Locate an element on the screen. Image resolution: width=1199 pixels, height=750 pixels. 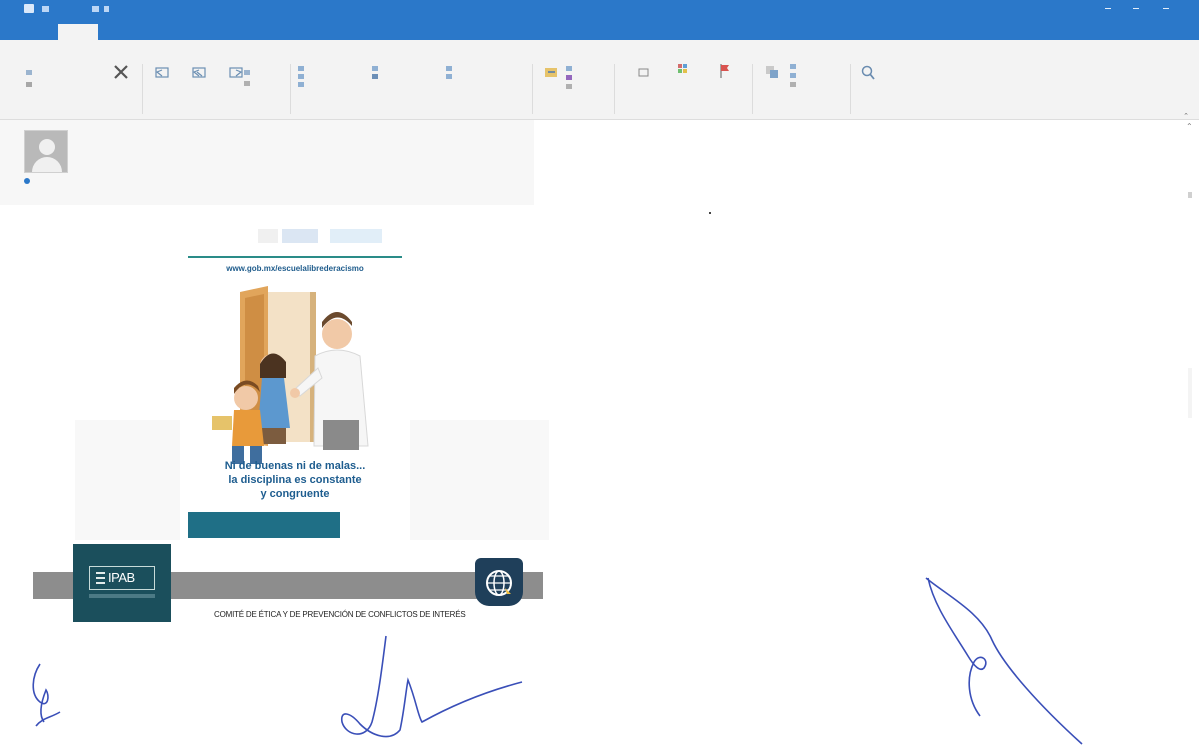
junk-icon is located at coordinates (29, 85).